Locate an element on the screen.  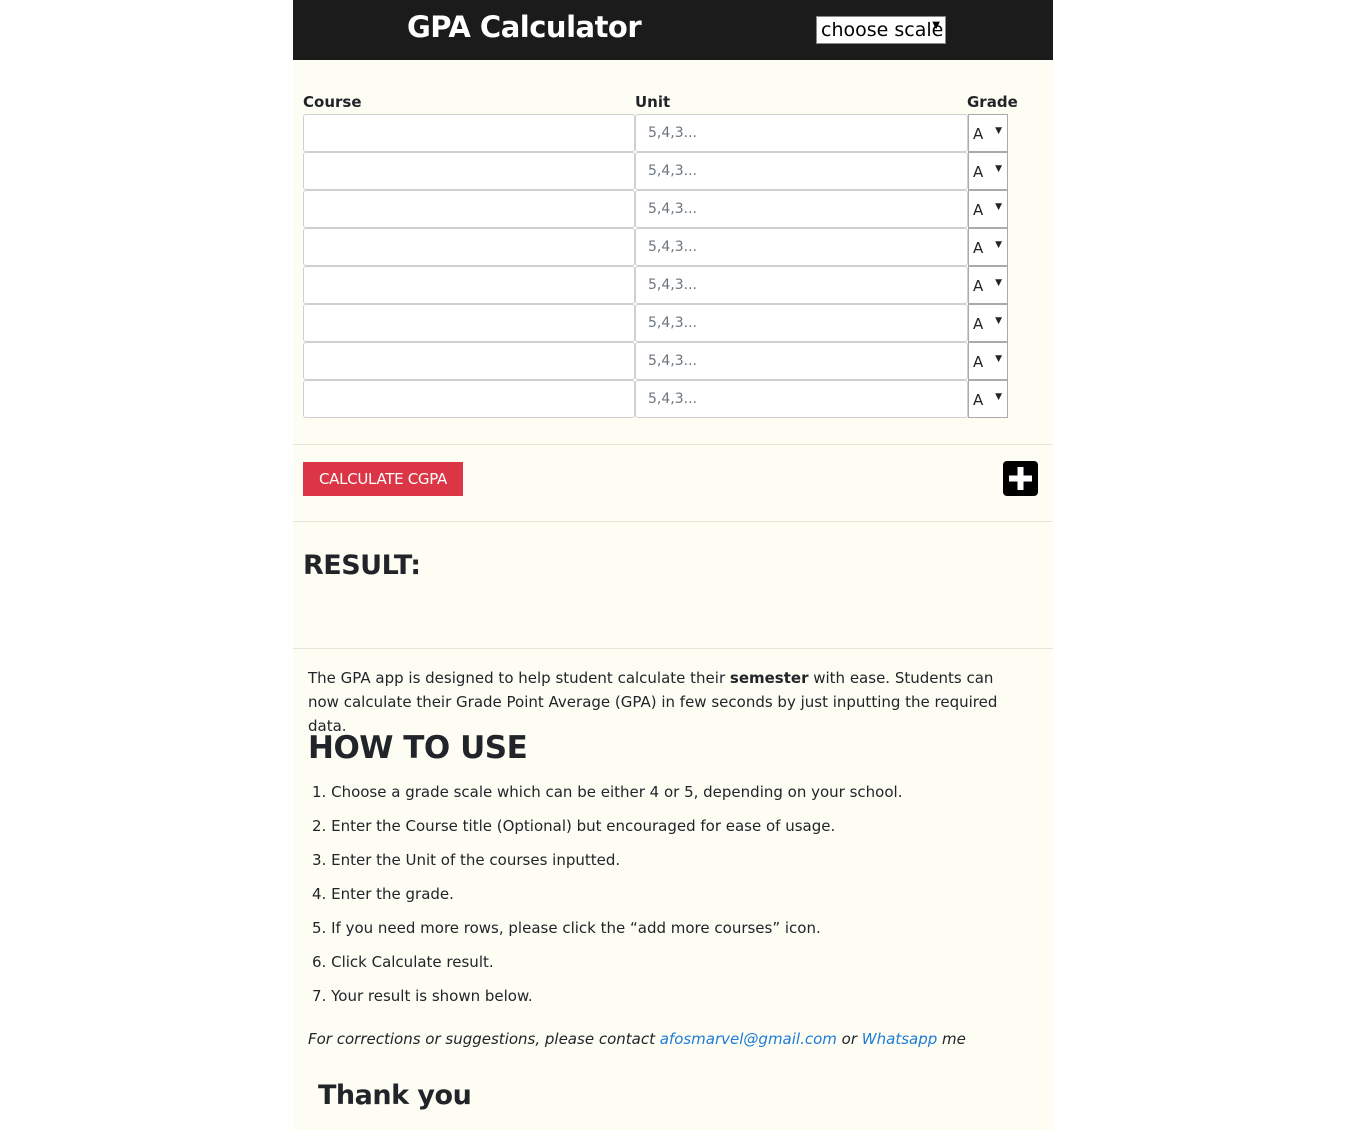
grade-scale-select: choose scale ▼ is located at coordinates (881, 30).